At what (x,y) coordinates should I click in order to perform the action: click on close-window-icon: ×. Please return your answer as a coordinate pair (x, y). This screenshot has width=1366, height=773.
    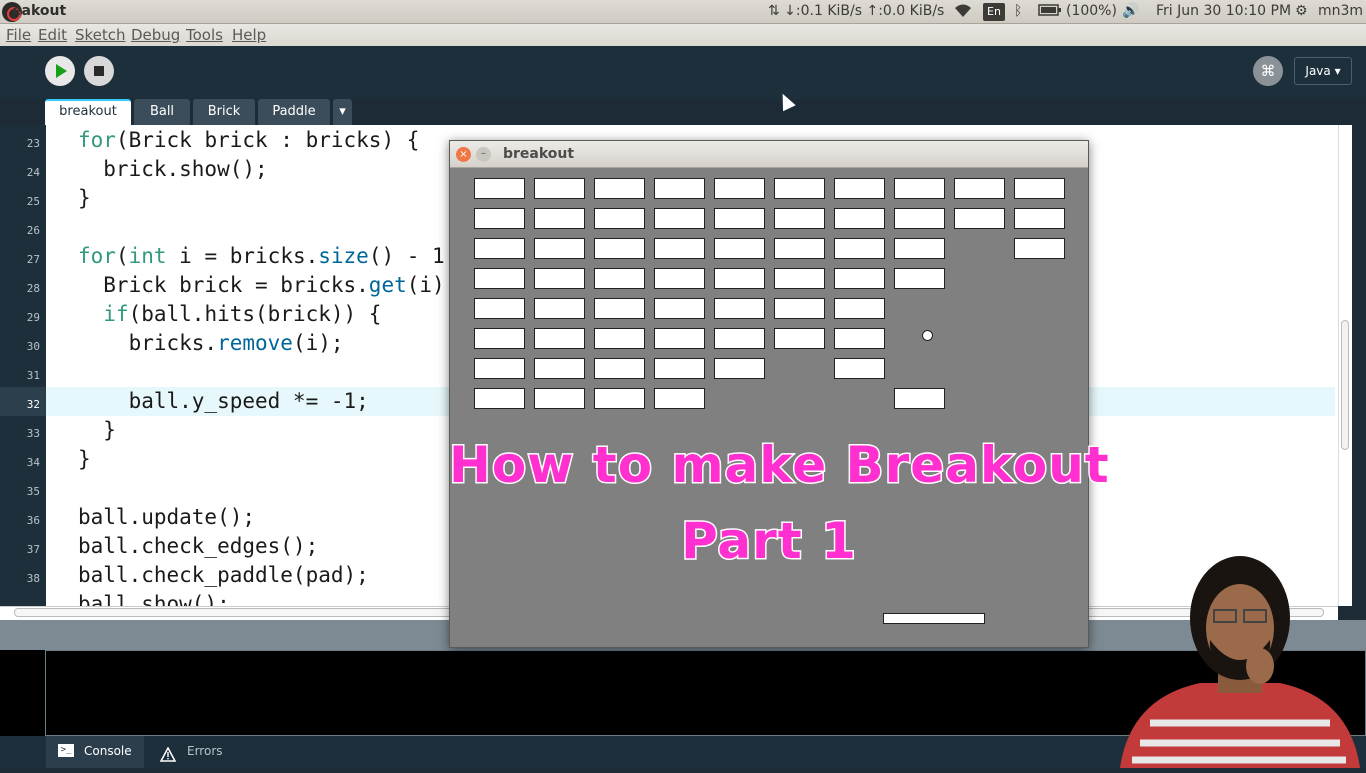
    Looking at the image, I should click on (463, 154).